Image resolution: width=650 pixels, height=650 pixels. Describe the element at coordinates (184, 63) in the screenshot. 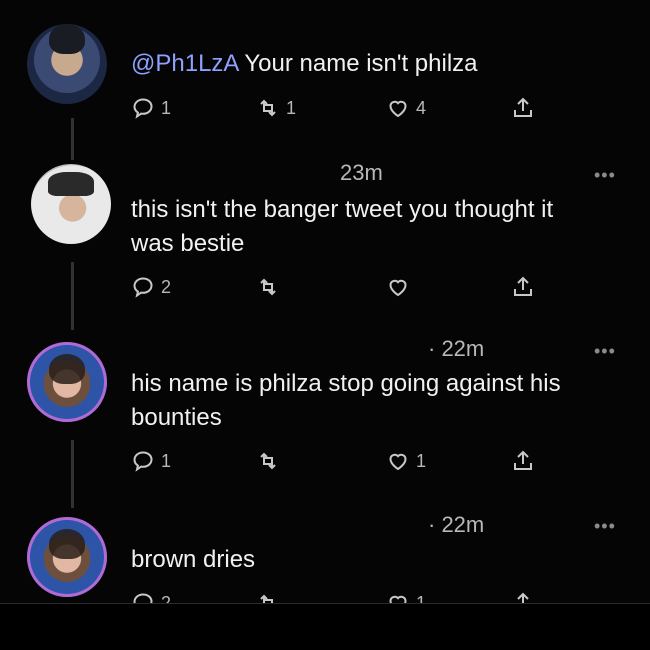

I see `mention-link: @Ph1LzA` at that location.